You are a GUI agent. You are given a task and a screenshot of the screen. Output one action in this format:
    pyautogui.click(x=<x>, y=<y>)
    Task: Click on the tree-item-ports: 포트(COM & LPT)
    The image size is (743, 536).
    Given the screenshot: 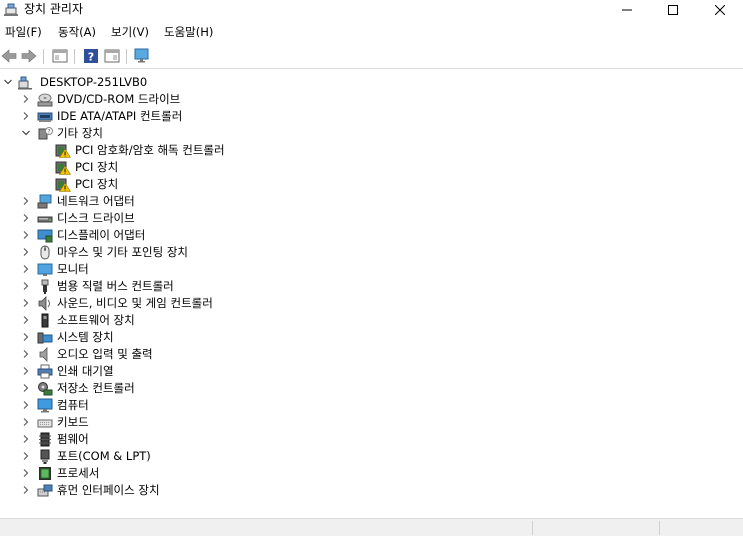 What is the action you would take?
    pyautogui.click(x=200, y=456)
    